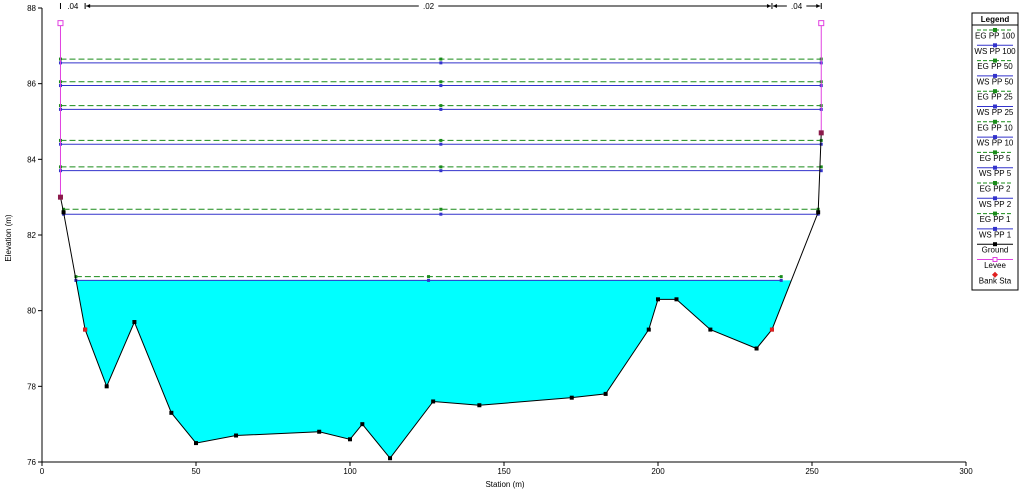 The image size is (1023, 491). I want to click on legend-entry-label: WS PP 10, so click(995, 143).